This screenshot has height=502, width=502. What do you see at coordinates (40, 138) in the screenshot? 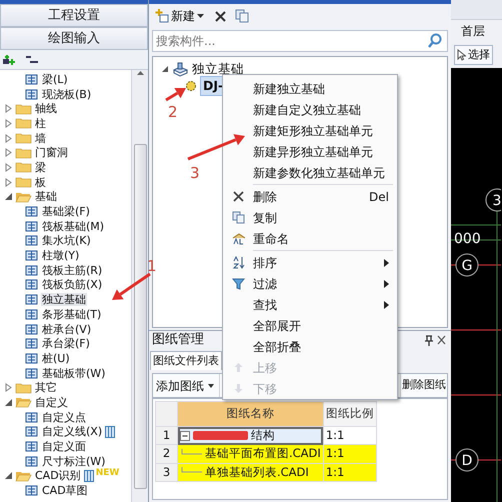
I see `tree-folder: 墙` at bounding box center [40, 138].